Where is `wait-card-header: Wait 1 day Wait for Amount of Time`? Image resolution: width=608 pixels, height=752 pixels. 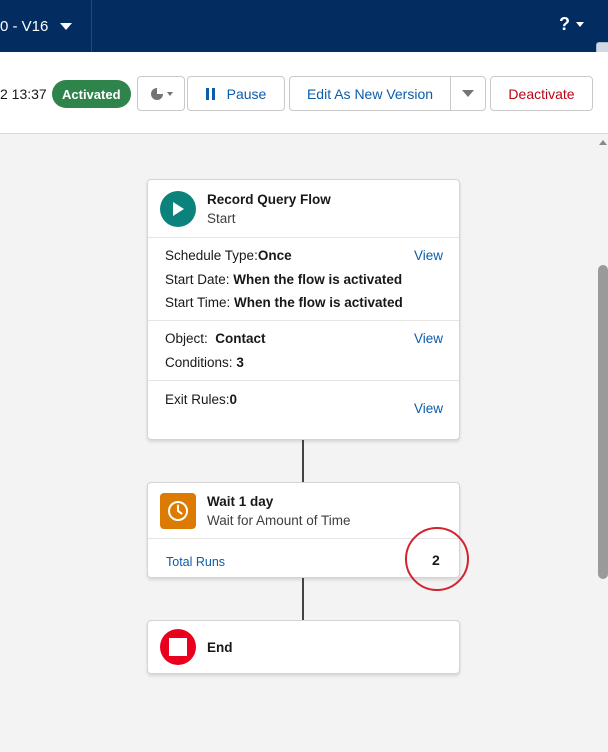
wait-card-header: Wait 1 day Wait for Amount of Time is located at coordinates (303, 510).